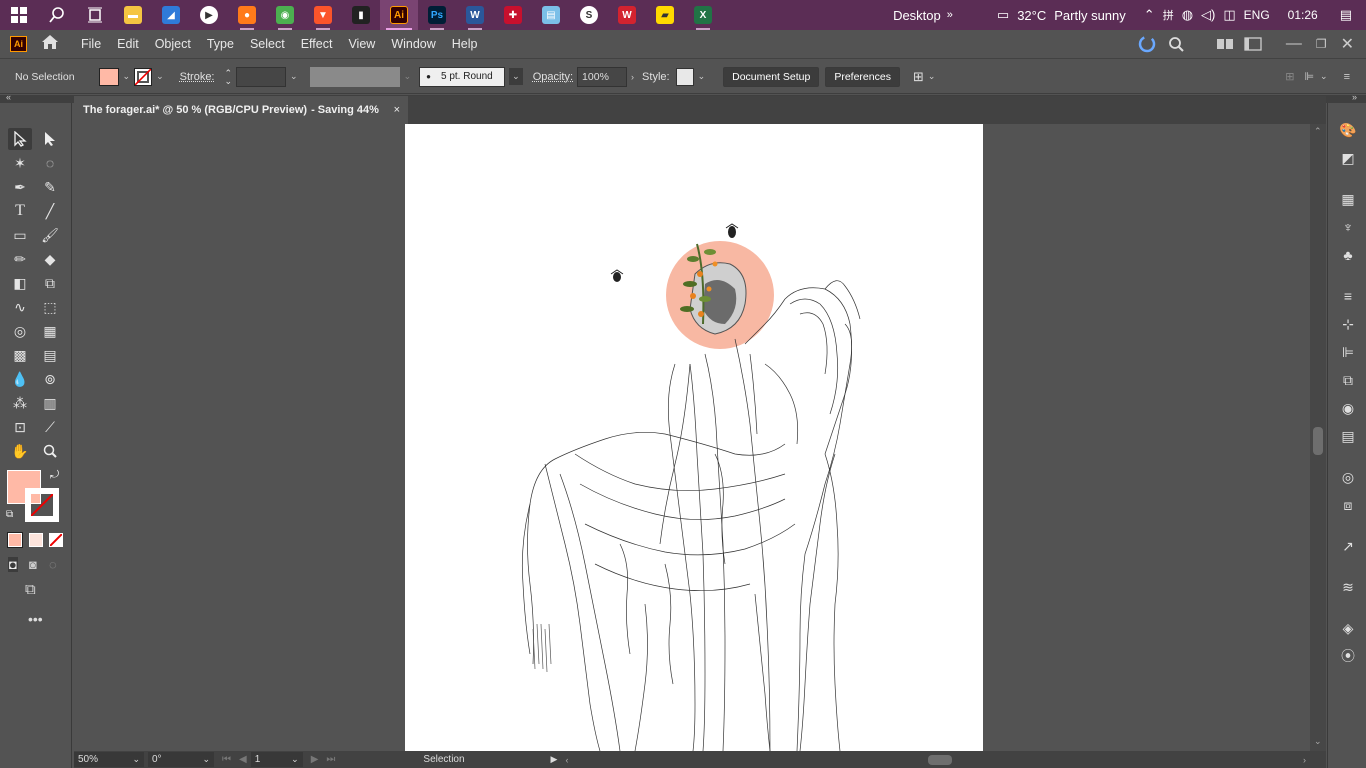 The image size is (1366, 768). I want to click on draw-normal-icon: ◘, so click(13, 564).